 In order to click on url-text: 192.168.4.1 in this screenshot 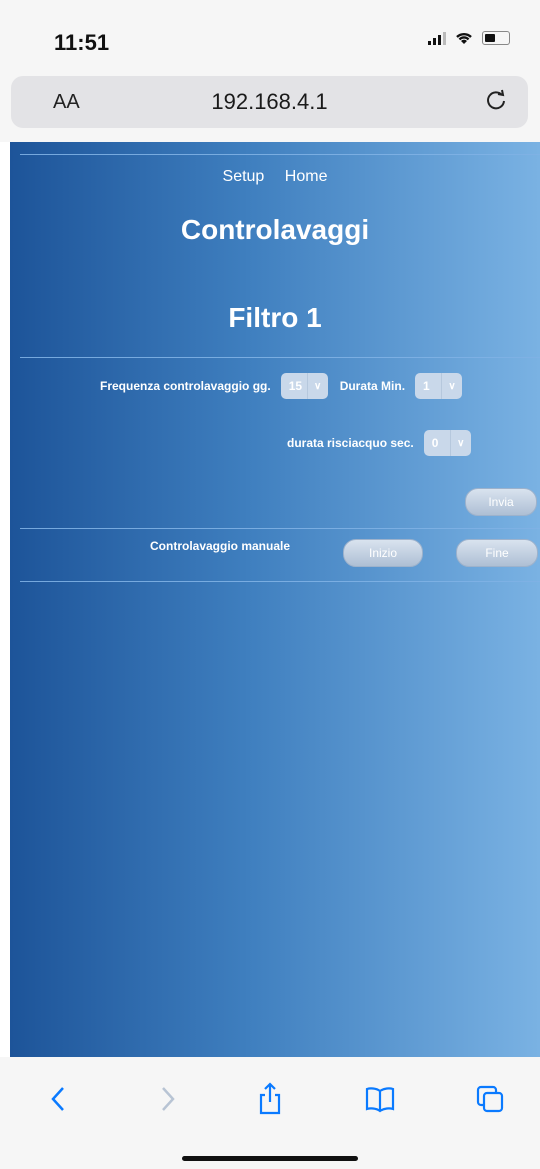, I will do `click(269, 102)`.